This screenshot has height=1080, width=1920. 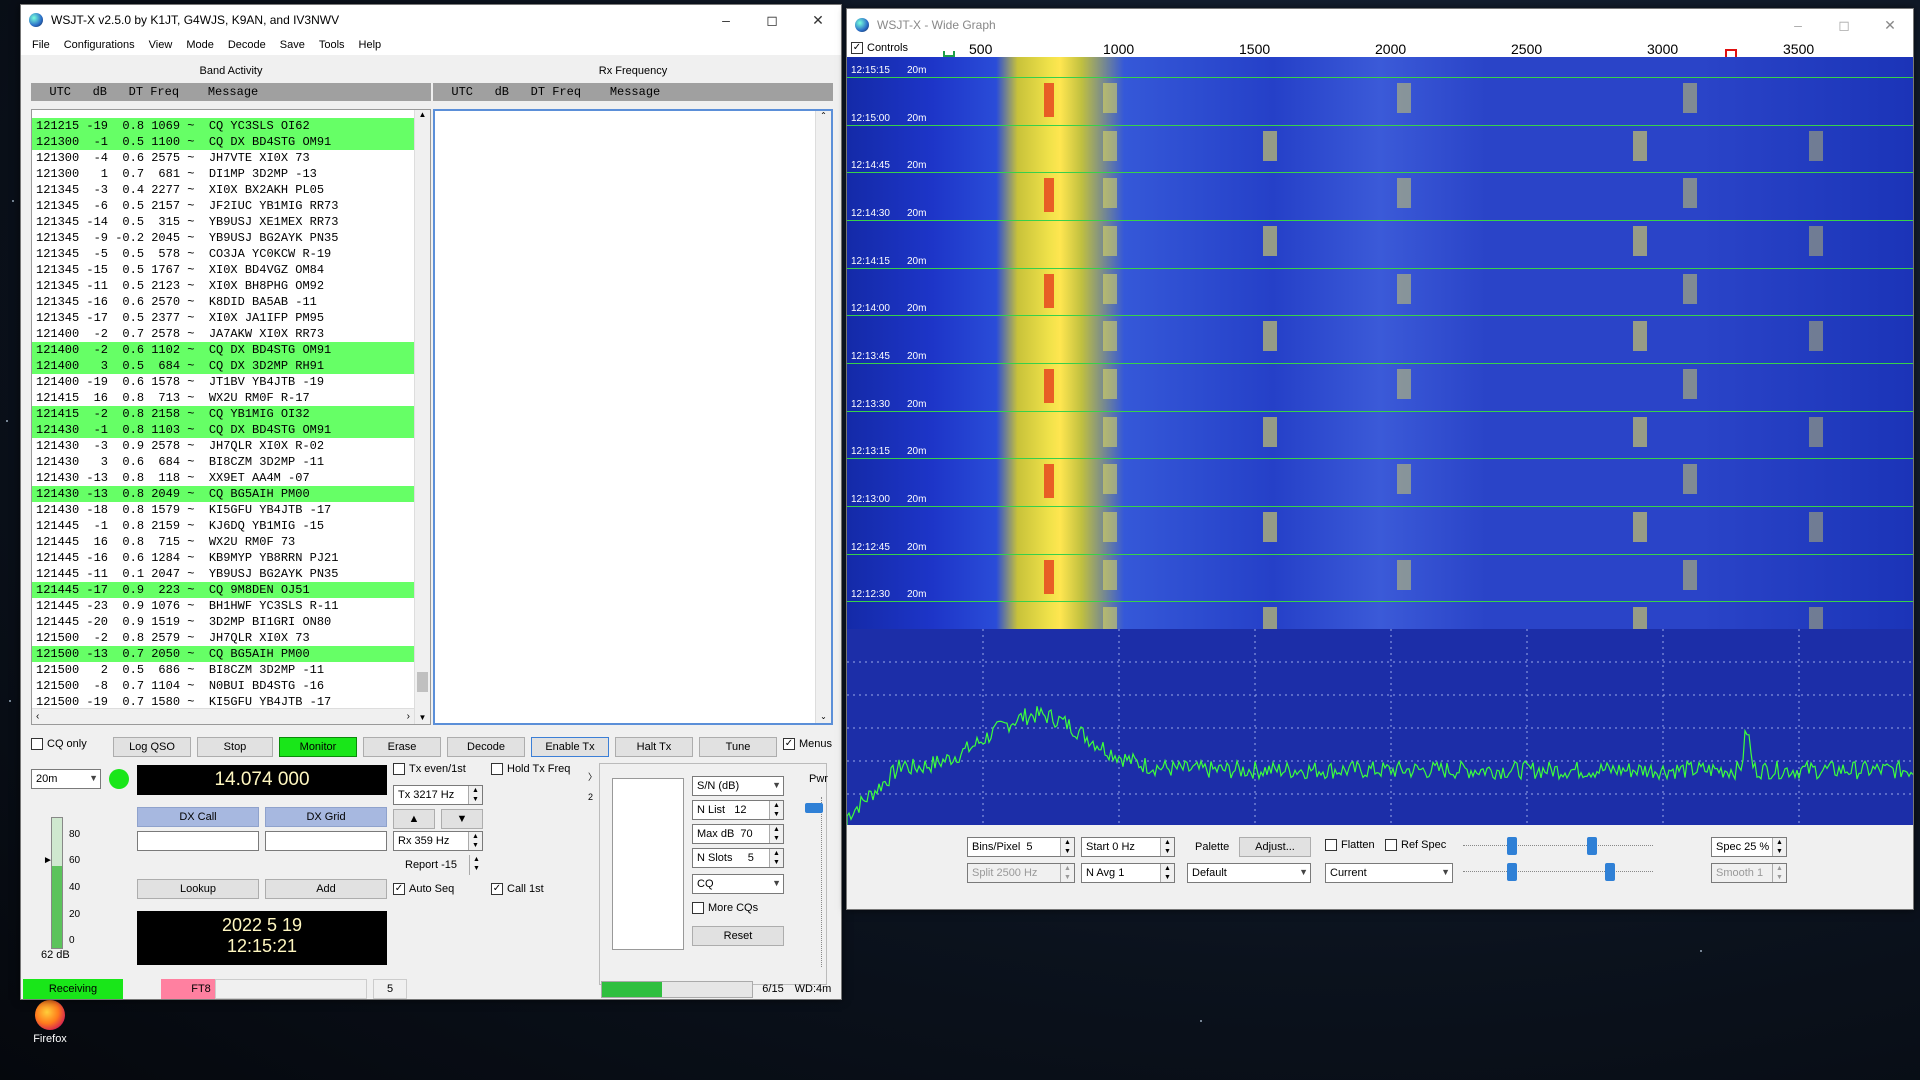 What do you see at coordinates (590, 797) in the screenshot?
I see `tab-marker-2: 2` at bounding box center [590, 797].